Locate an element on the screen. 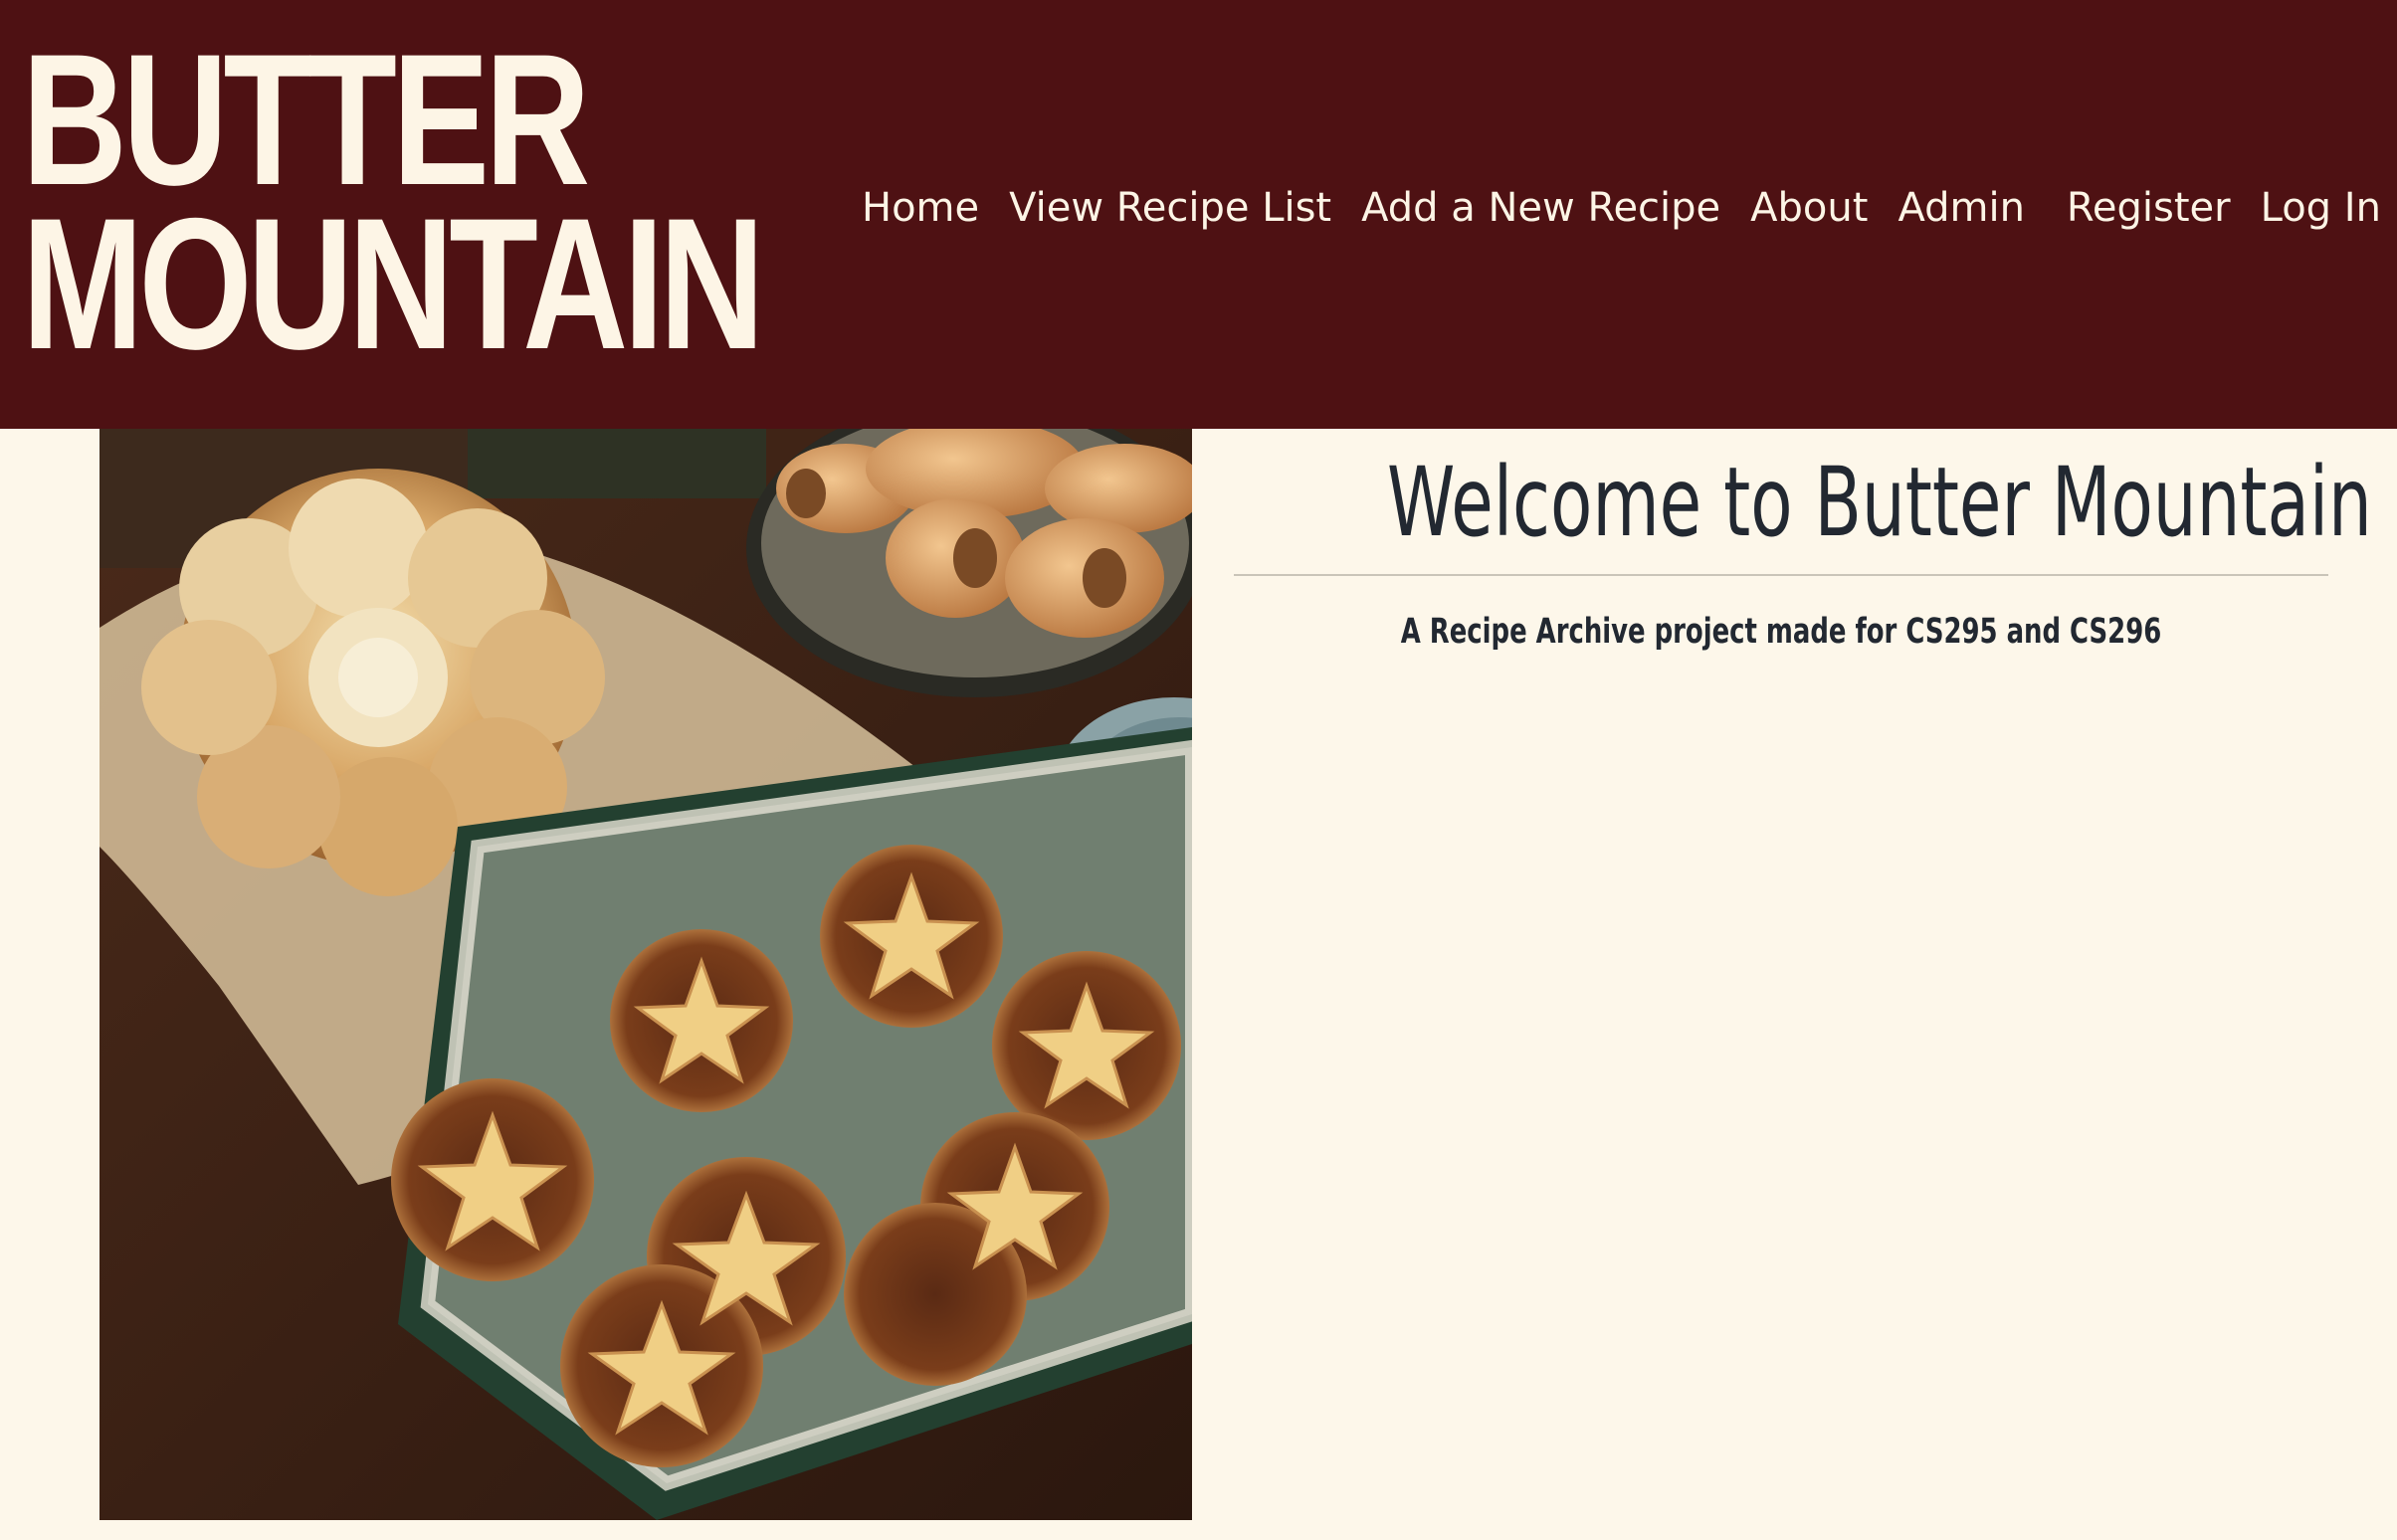 The width and height of the screenshot is (2397, 1540). logo-line-2: MOUNTAIN is located at coordinates (393, 284).